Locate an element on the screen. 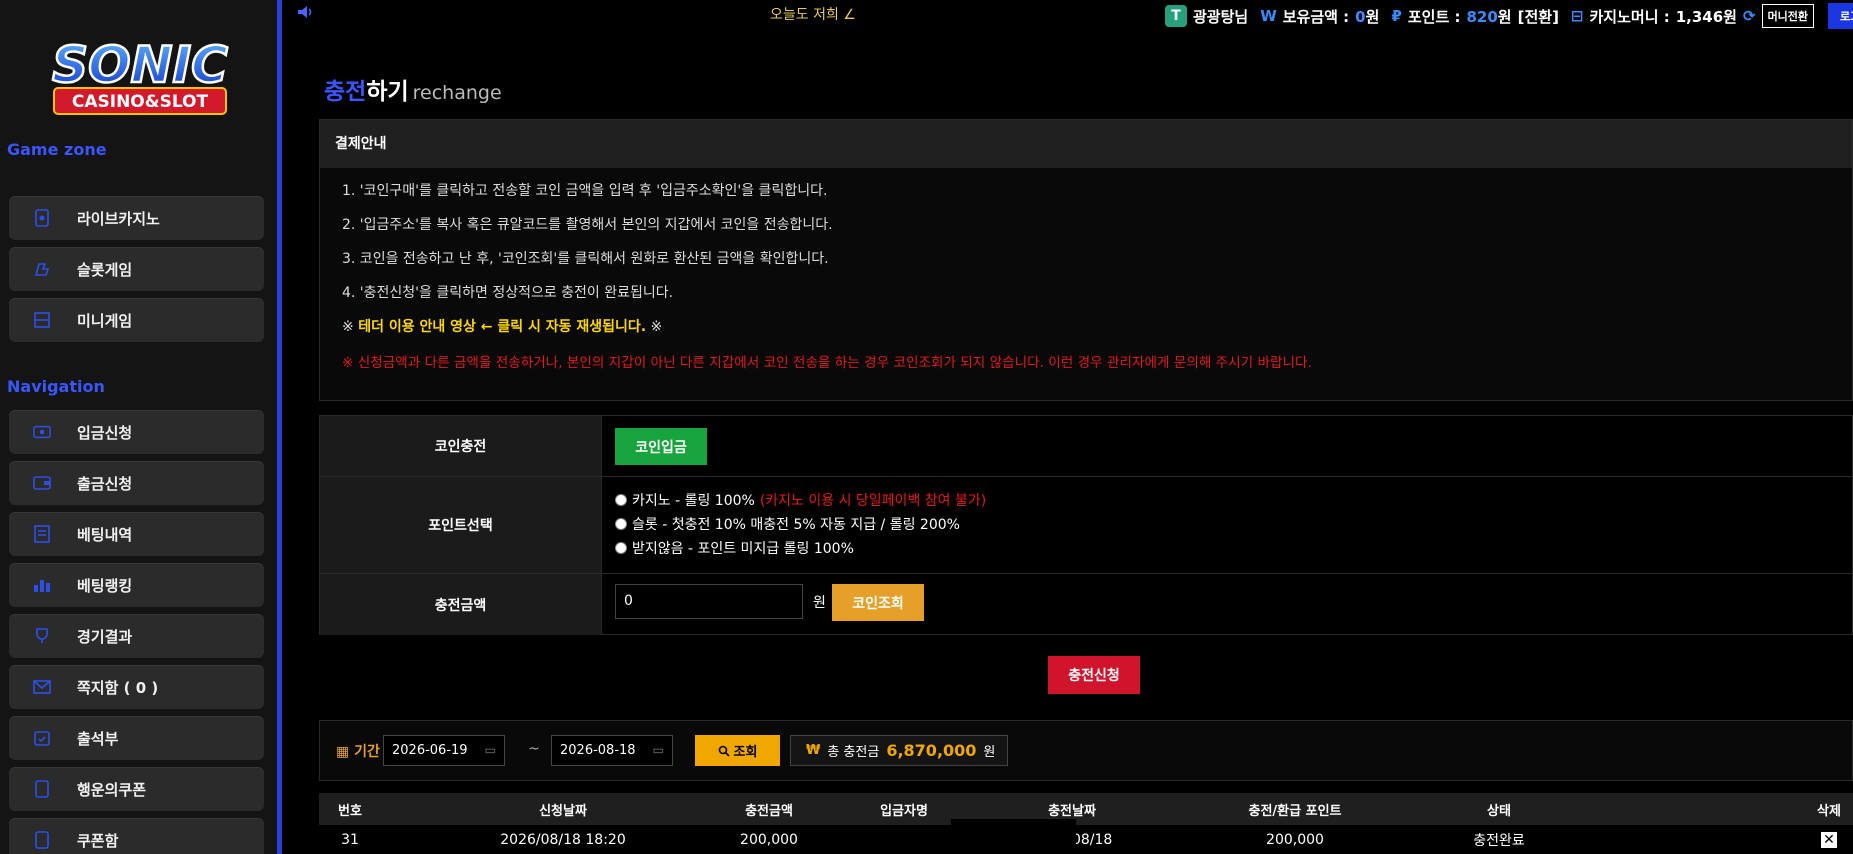  header-no: 번호 is located at coordinates (350, 811).